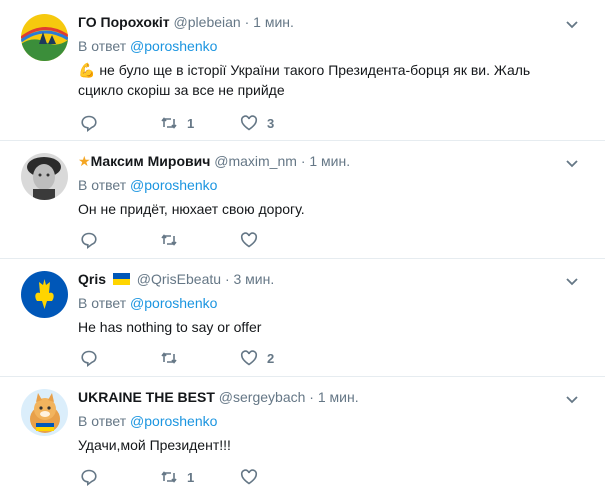  I want to click on tweet-body: Удачи,мой Президент!!!, so click(154, 445).